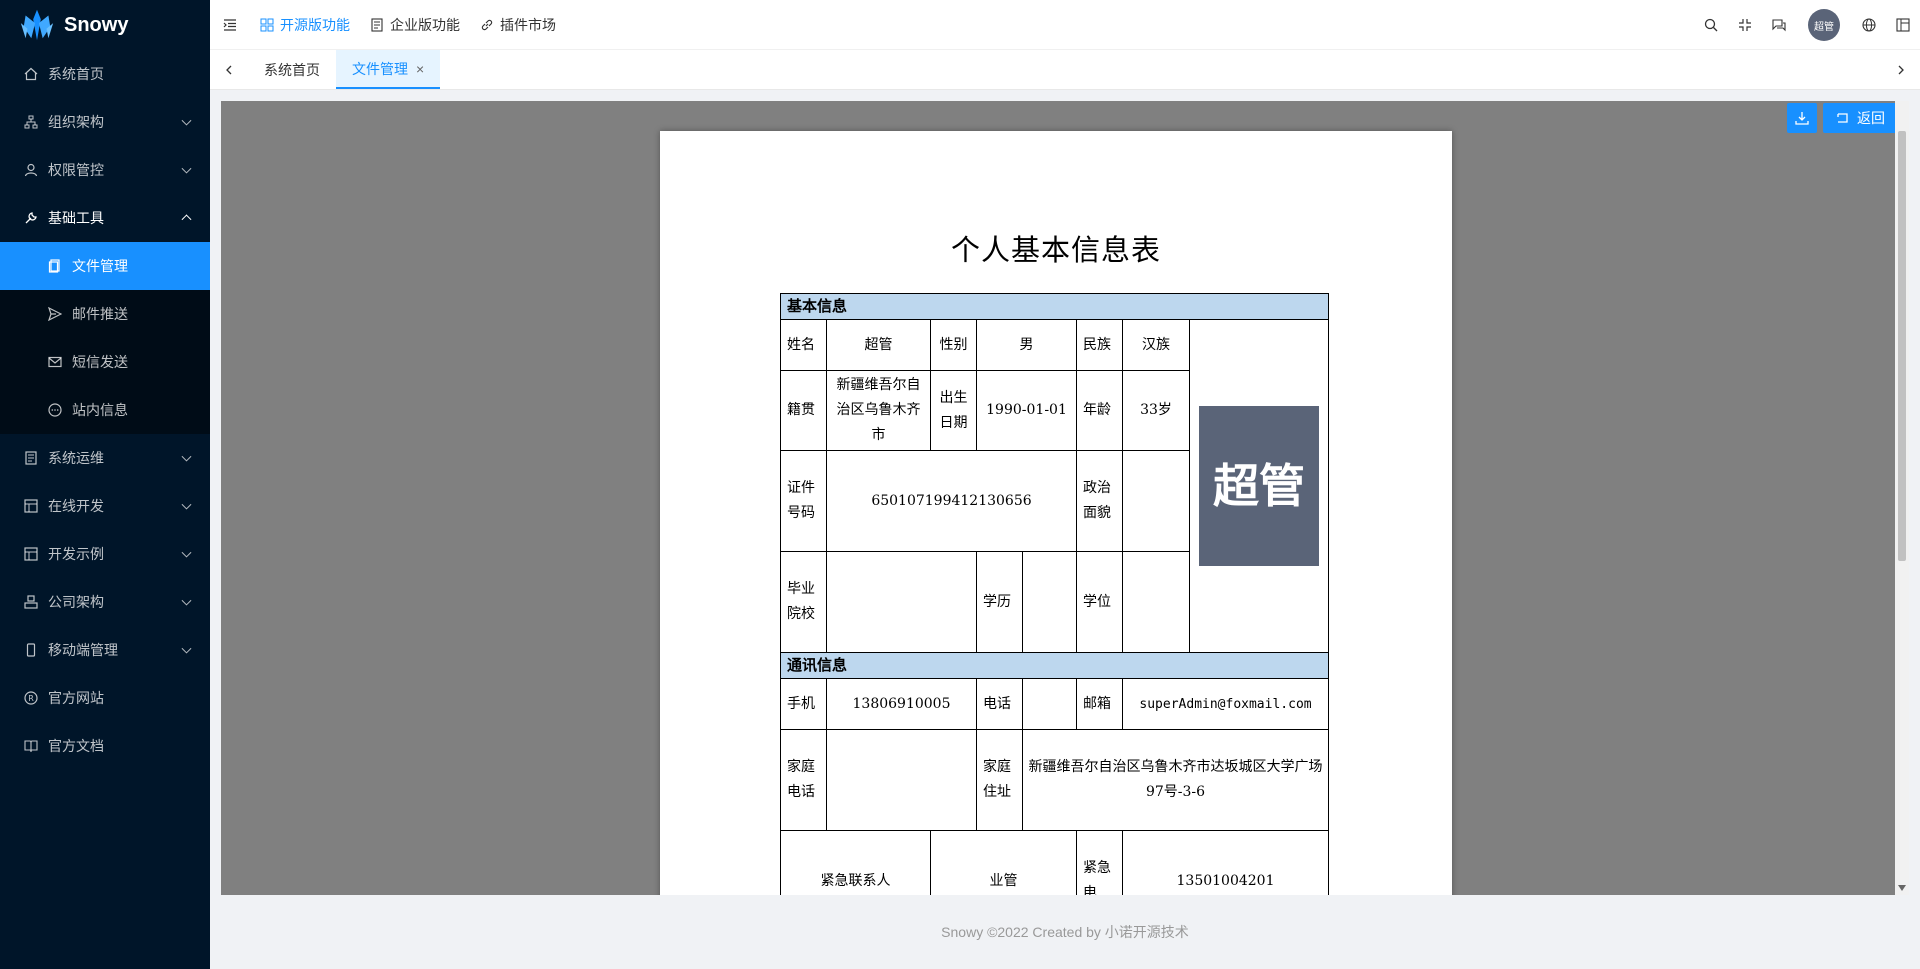  Describe the element at coordinates (105, 218) in the screenshot. I see `sidebar-item-tools: 基础工具` at that location.